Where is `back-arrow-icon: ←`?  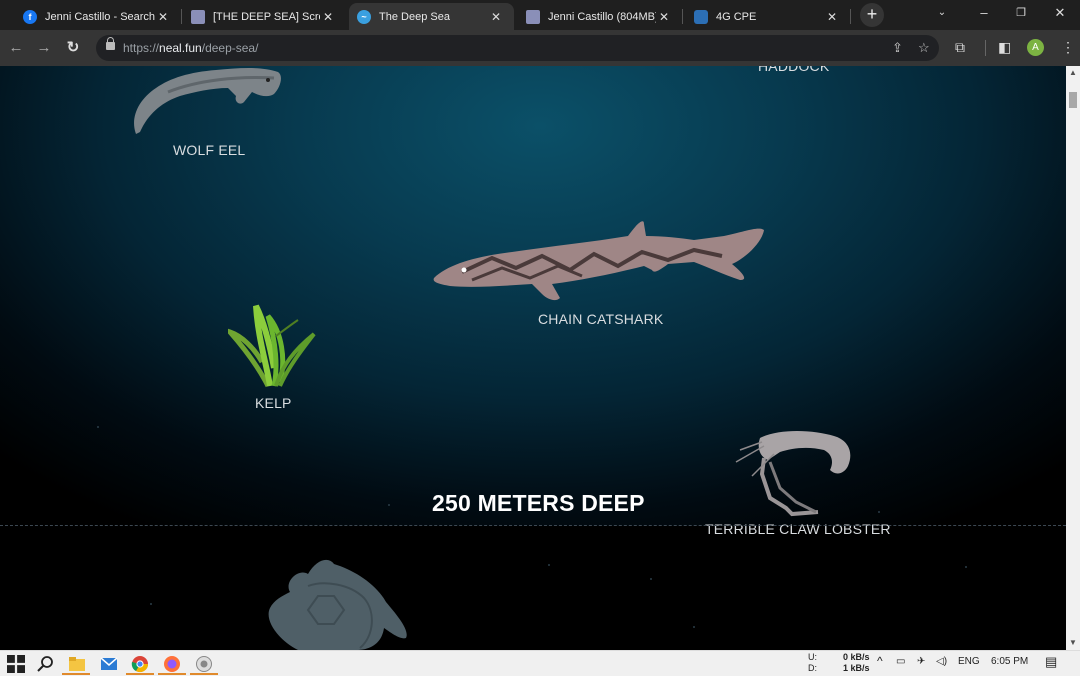
back-arrow-icon: ← is located at coordinates (16, 48).